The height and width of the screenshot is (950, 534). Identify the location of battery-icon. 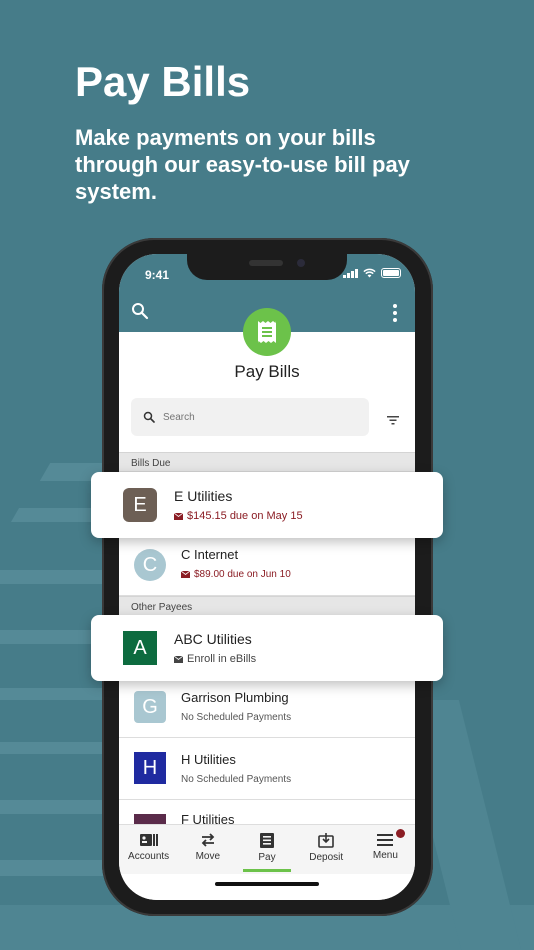
(391, 273).